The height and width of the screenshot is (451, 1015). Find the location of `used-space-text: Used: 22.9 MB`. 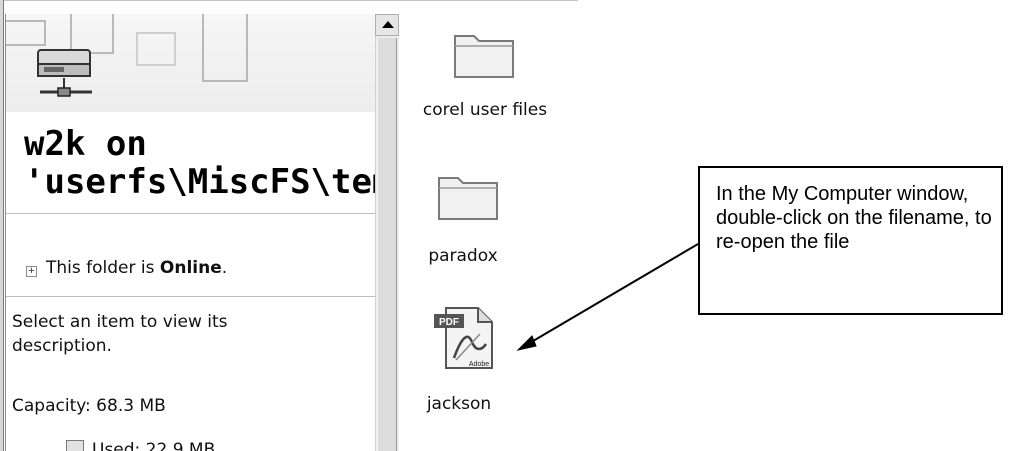

used-space-text: Used: 22.9 MB is located at coordinates (154, 445).